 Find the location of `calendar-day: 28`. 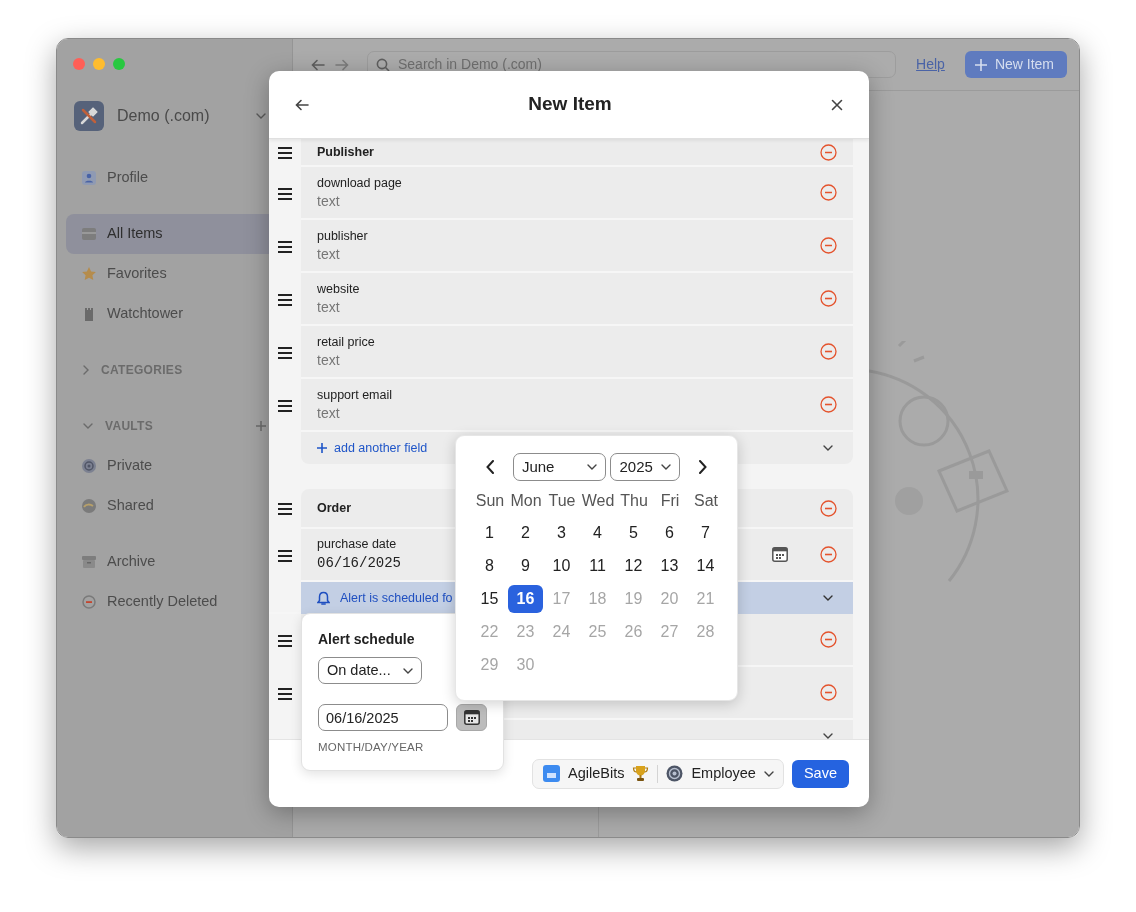

calendar-day: 28 is located at coordinates (705, 632).